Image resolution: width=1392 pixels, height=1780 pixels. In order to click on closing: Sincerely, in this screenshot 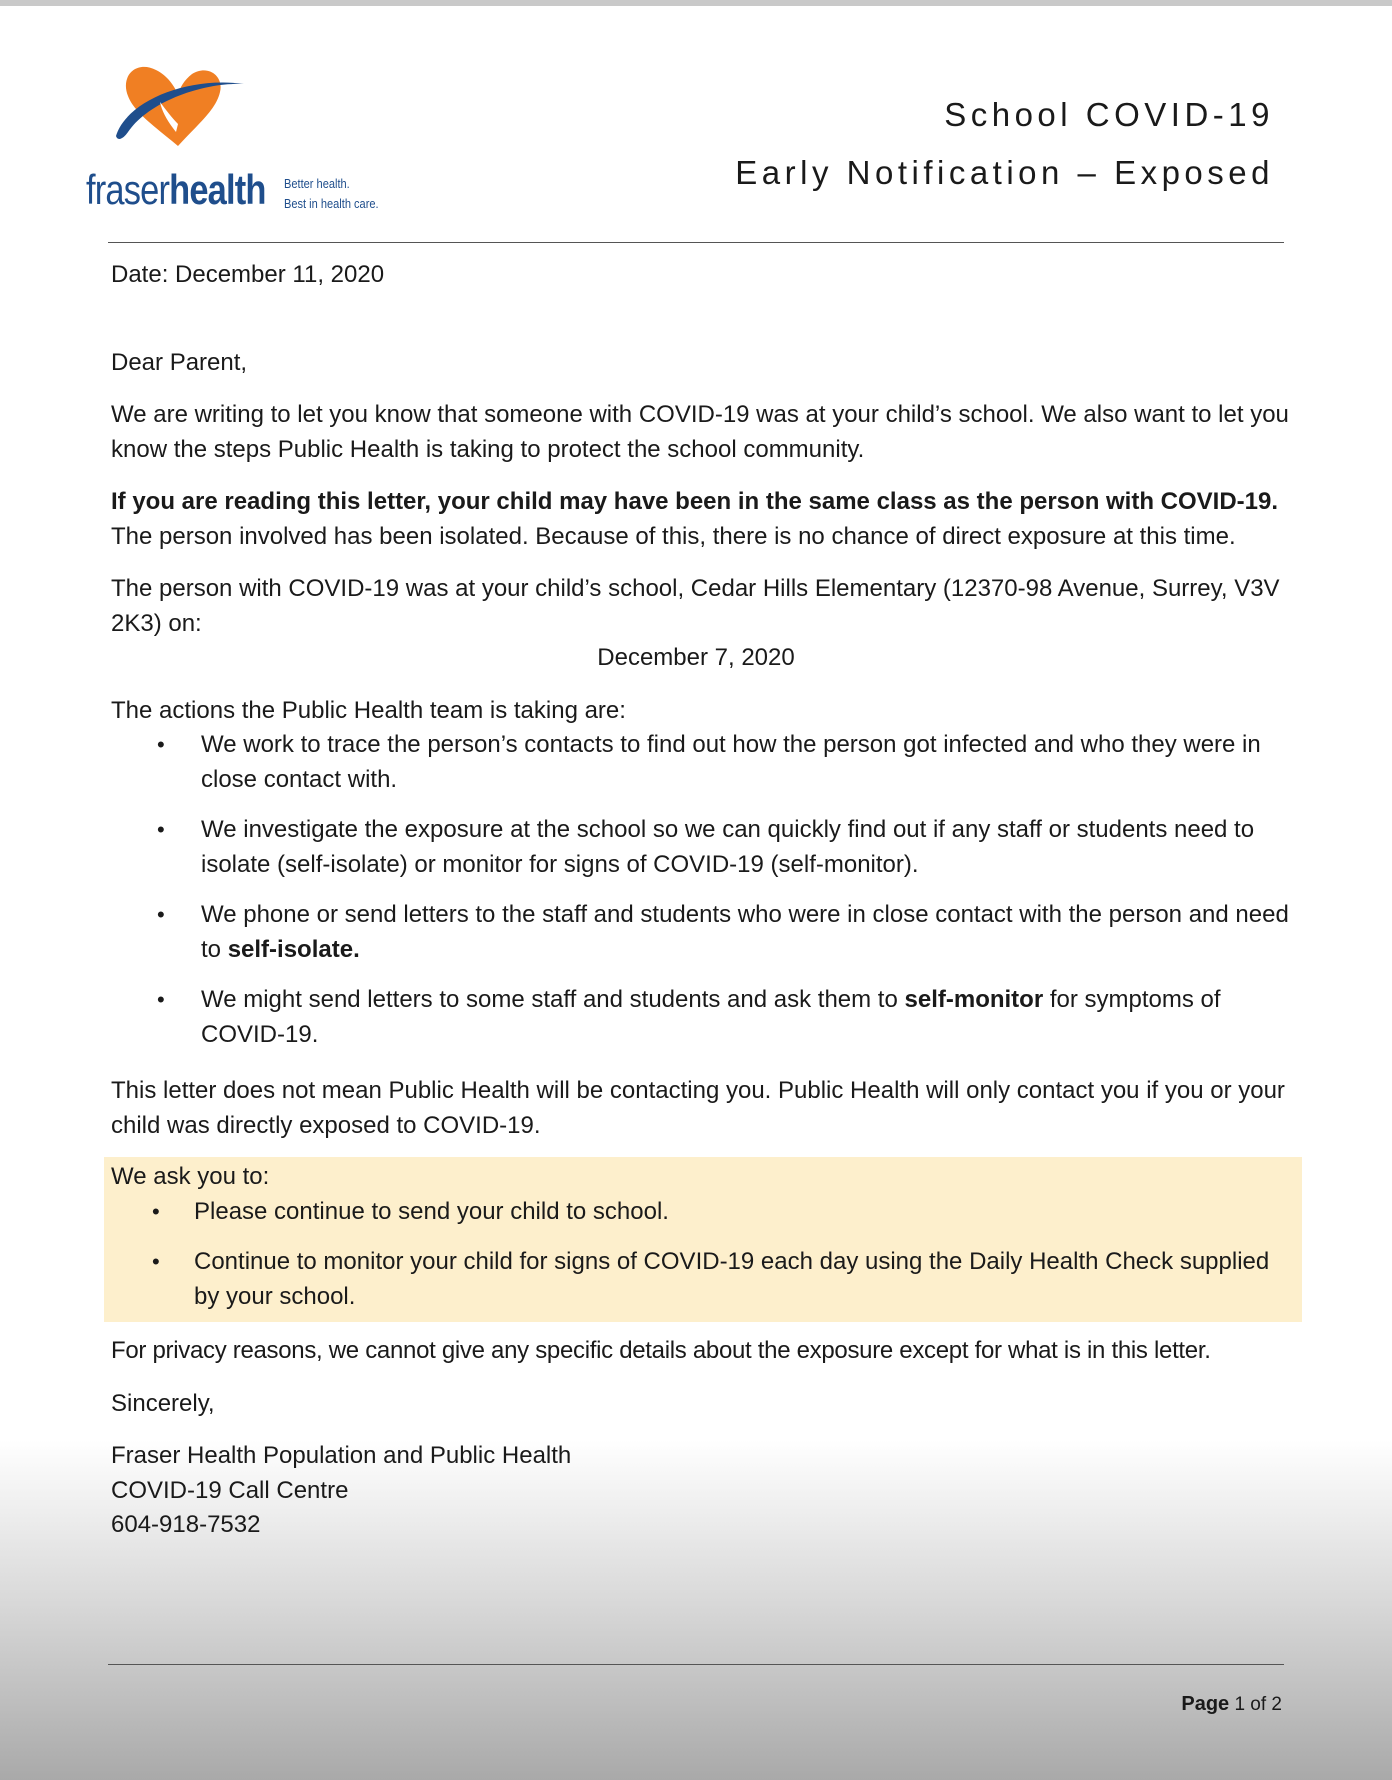, I will do `click(163, 1403)`.